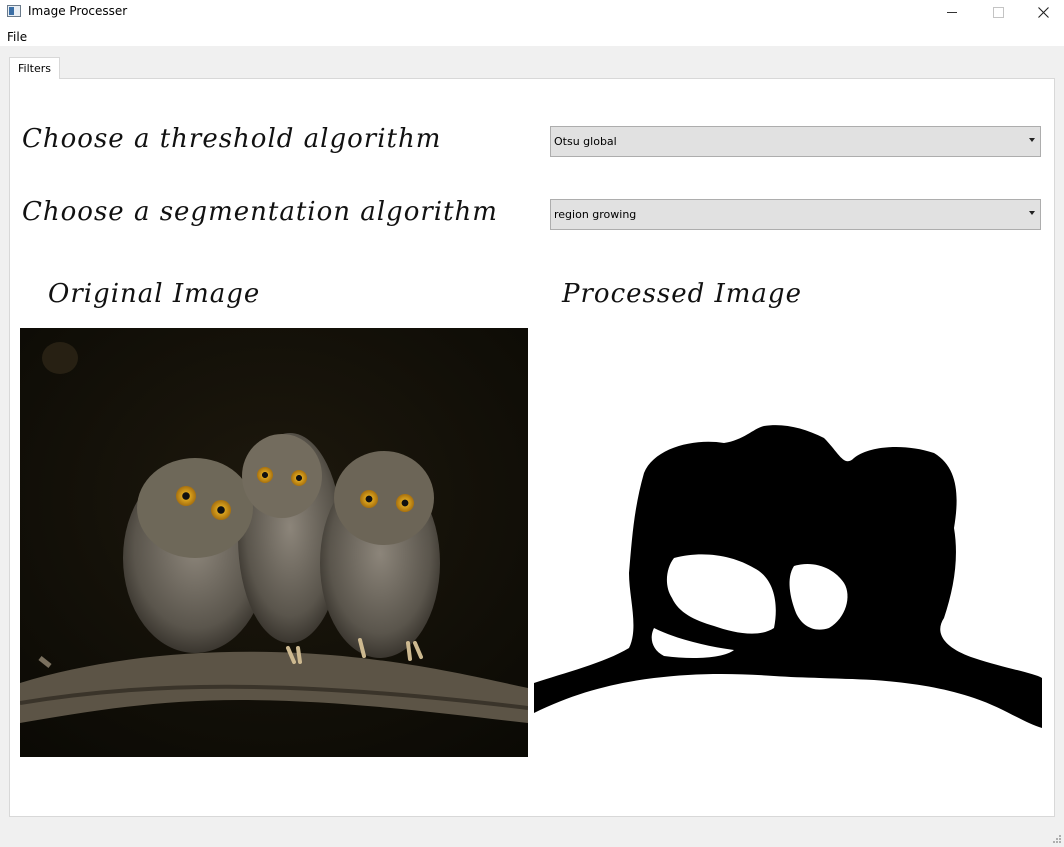 The width and height of the screenshot is (1064, 847). What do you see at coordinates (585, 141) in the screenshot?
I see `threshold-select-value: Otsu global` at bounding box center [585, 141].